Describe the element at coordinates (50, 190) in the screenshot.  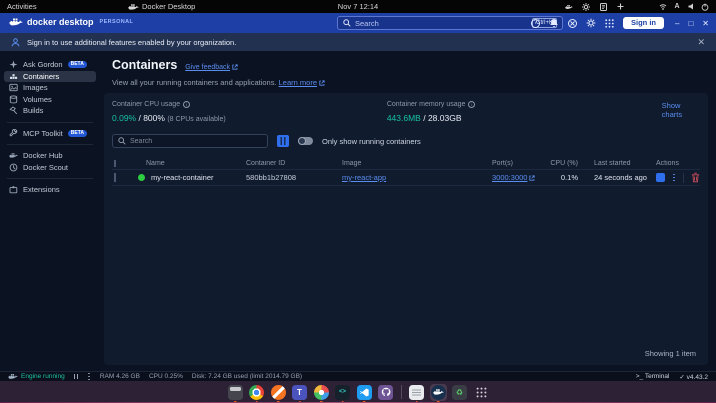
I see `sidebar-item-extensions: Extensions` at that location.